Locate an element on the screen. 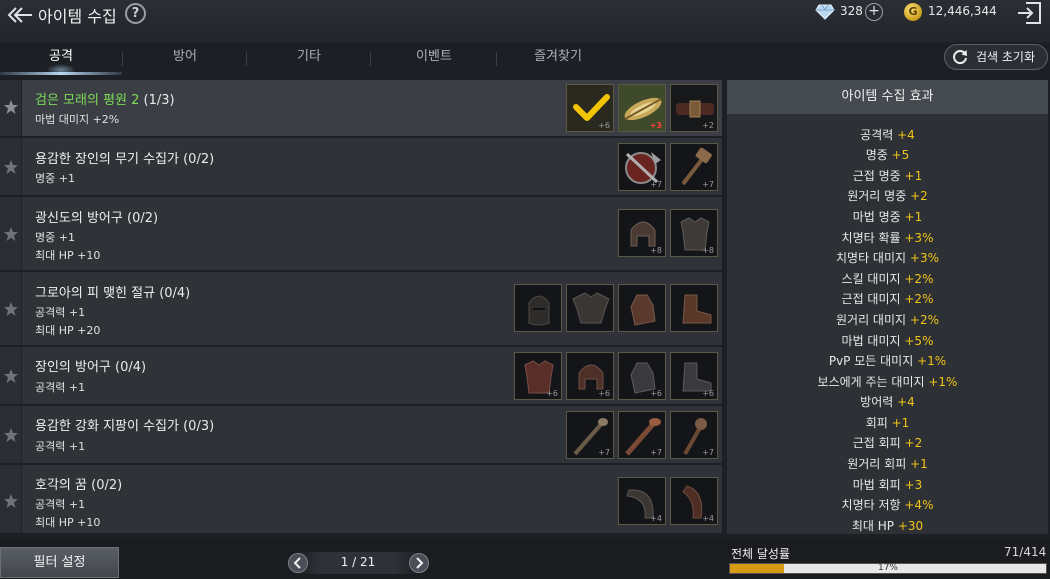 Image resolution: width=1050 pixels, height=579 pixels. gloves-icon is located at coordinates (642, 308).